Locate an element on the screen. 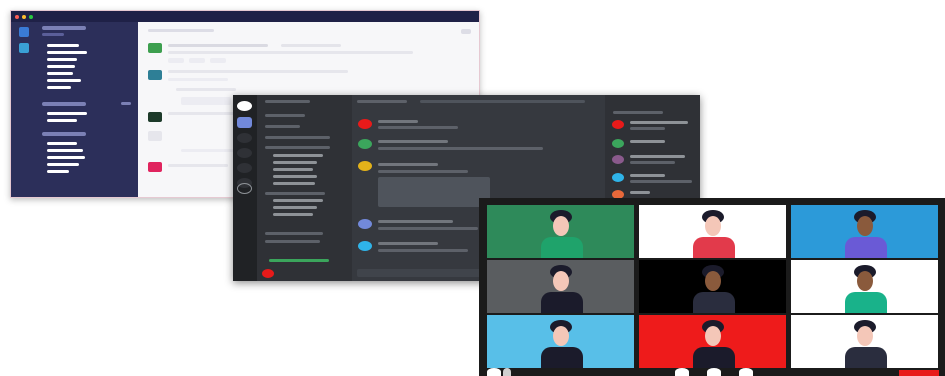  member-status is located at coordinates (661, 181).